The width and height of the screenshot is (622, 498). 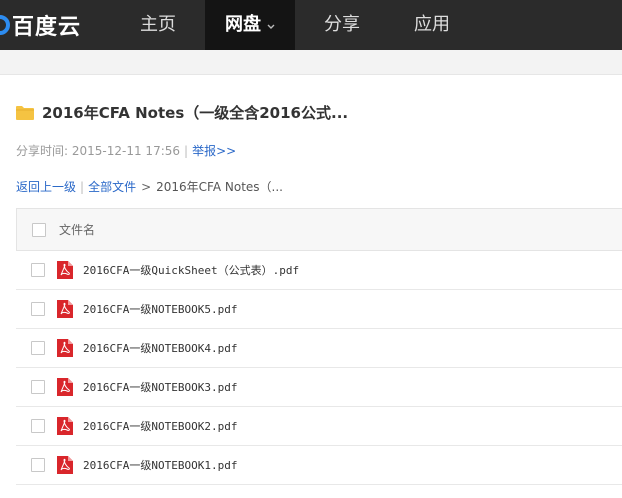 I want to click on baidu-cloud-logo: 百度云, so click(x=40, y=25).